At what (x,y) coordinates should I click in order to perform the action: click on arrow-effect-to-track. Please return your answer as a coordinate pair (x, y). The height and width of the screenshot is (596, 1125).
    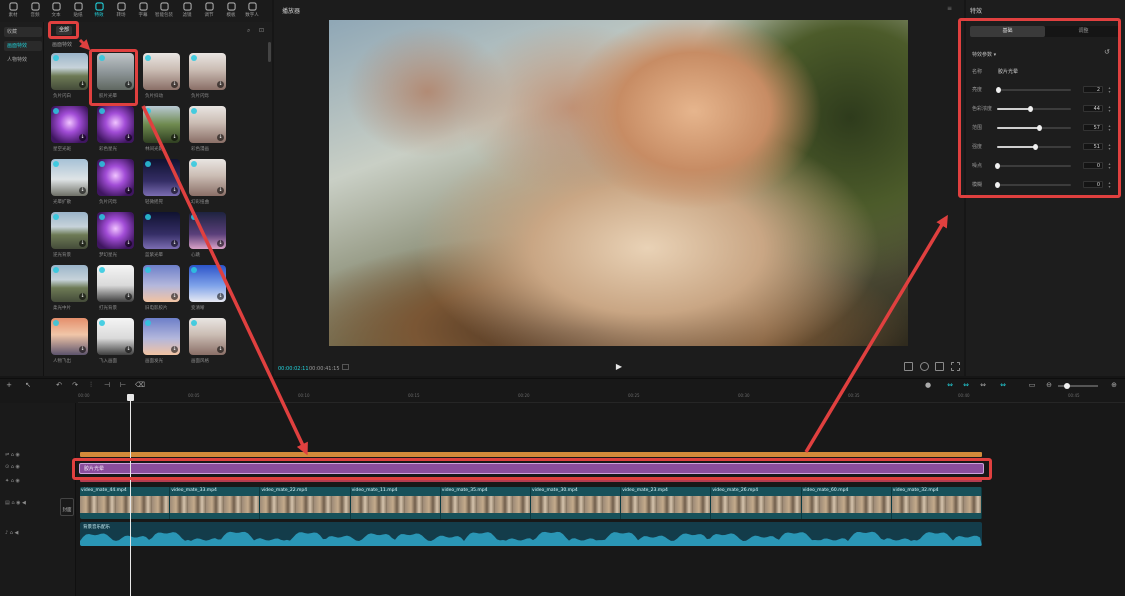
    Looking at the image, I should click on (224, 280).